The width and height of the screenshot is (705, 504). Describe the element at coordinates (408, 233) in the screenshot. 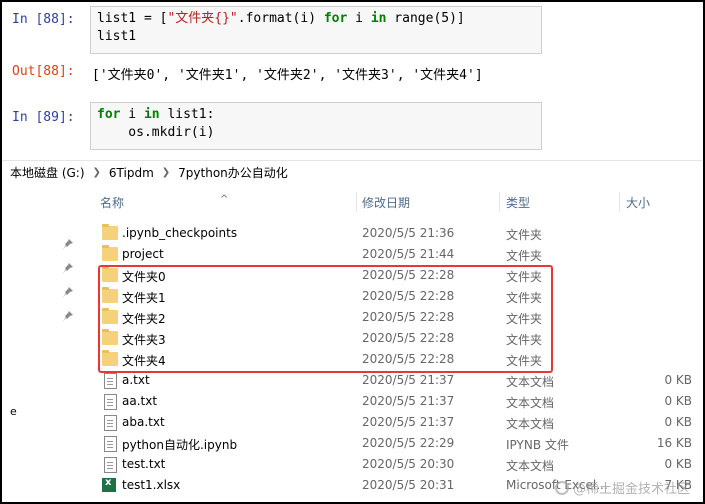

I see `file-date: 2020/5/5 21:36` at that location.